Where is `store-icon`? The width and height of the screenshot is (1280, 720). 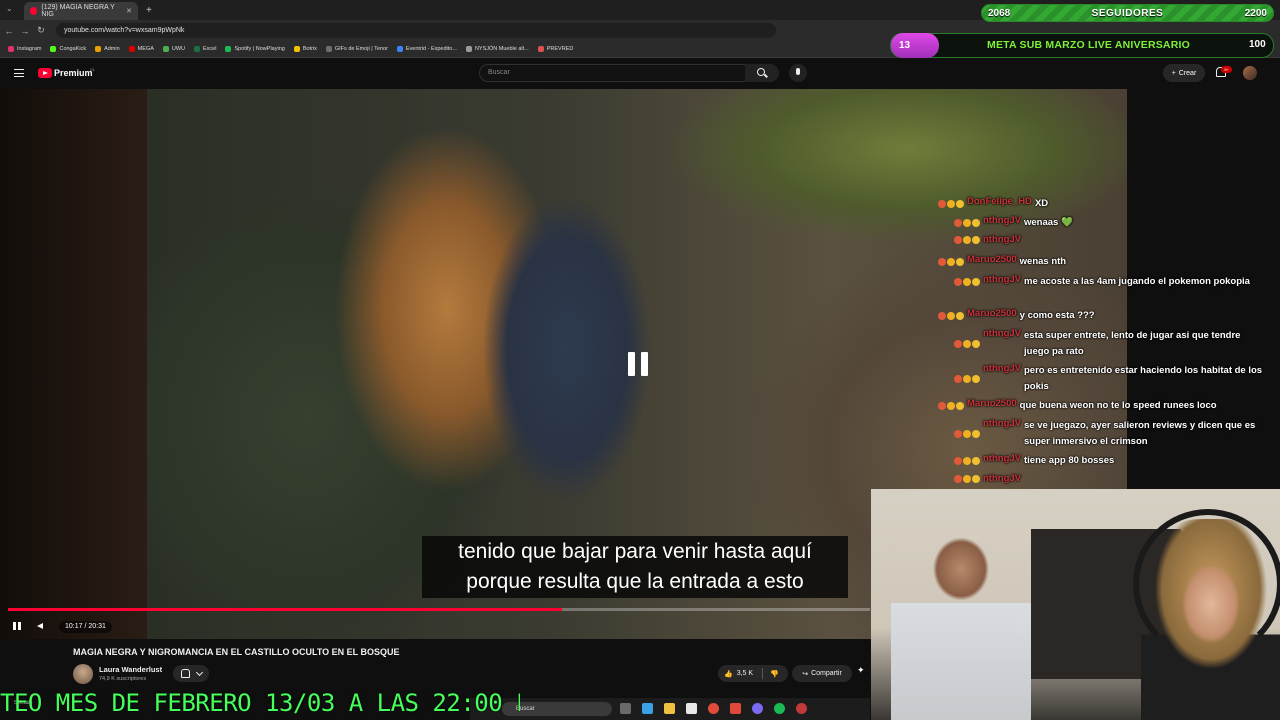 store-icon is located at coordinates (691, 708).